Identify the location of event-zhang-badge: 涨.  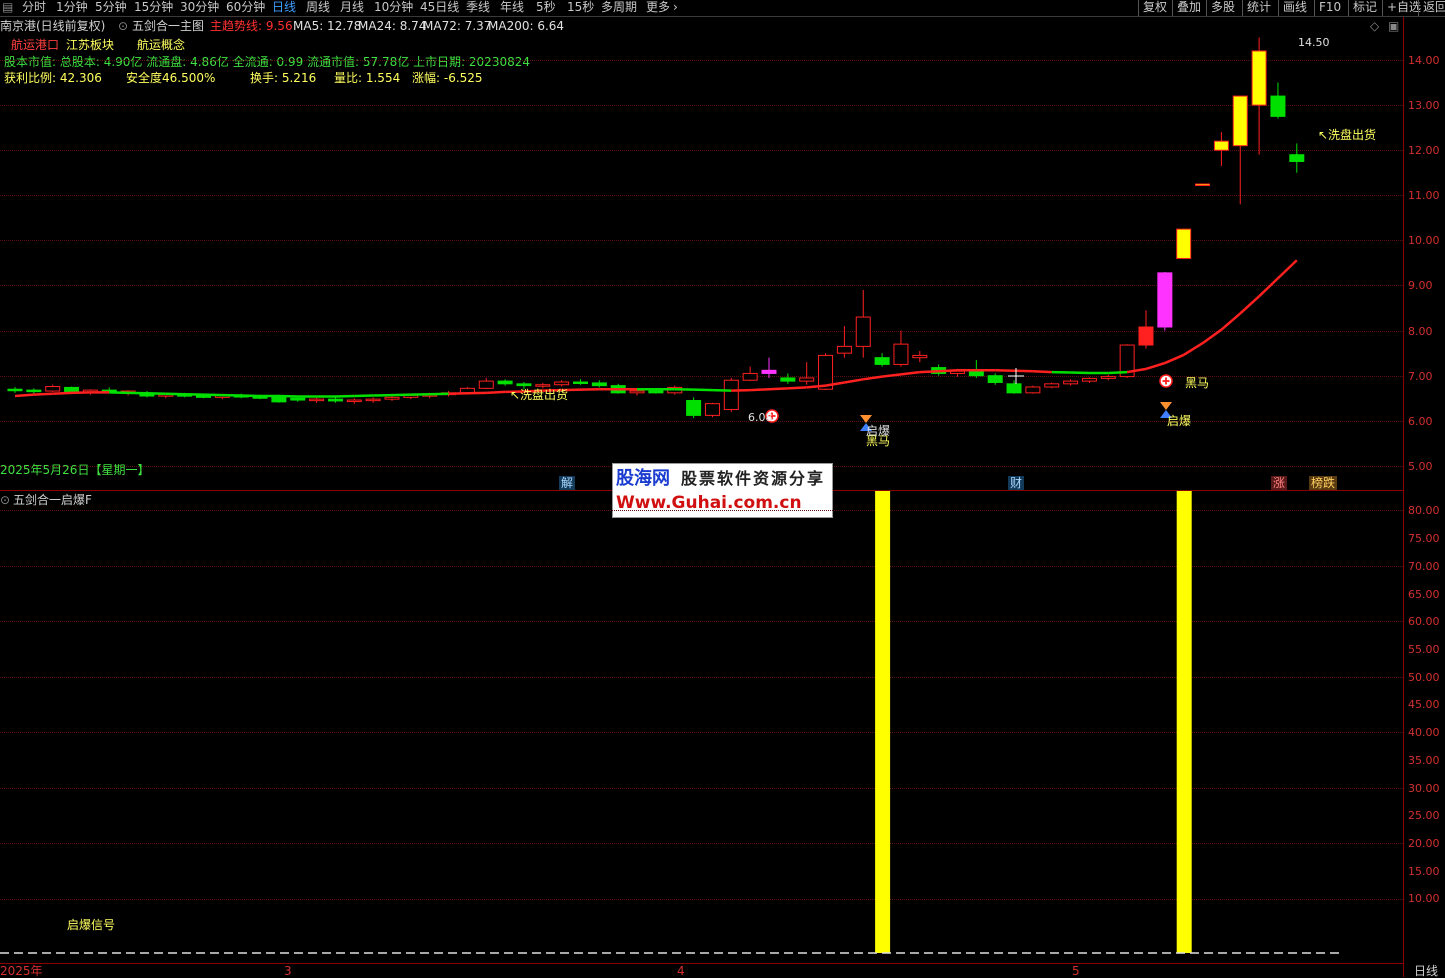
(1279, 483).